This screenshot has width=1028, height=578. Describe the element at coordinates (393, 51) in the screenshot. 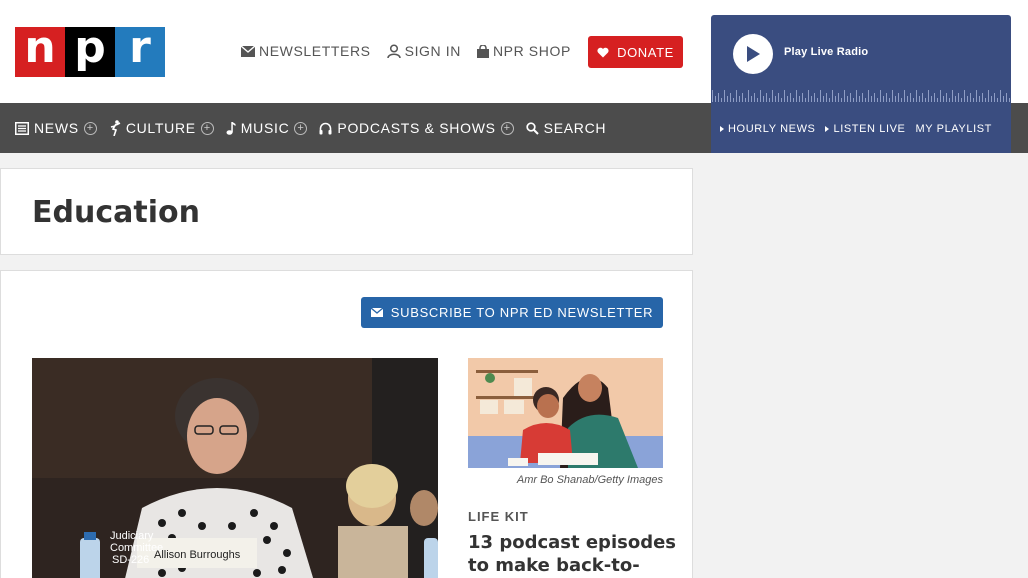

I see `user-icon` at that location.